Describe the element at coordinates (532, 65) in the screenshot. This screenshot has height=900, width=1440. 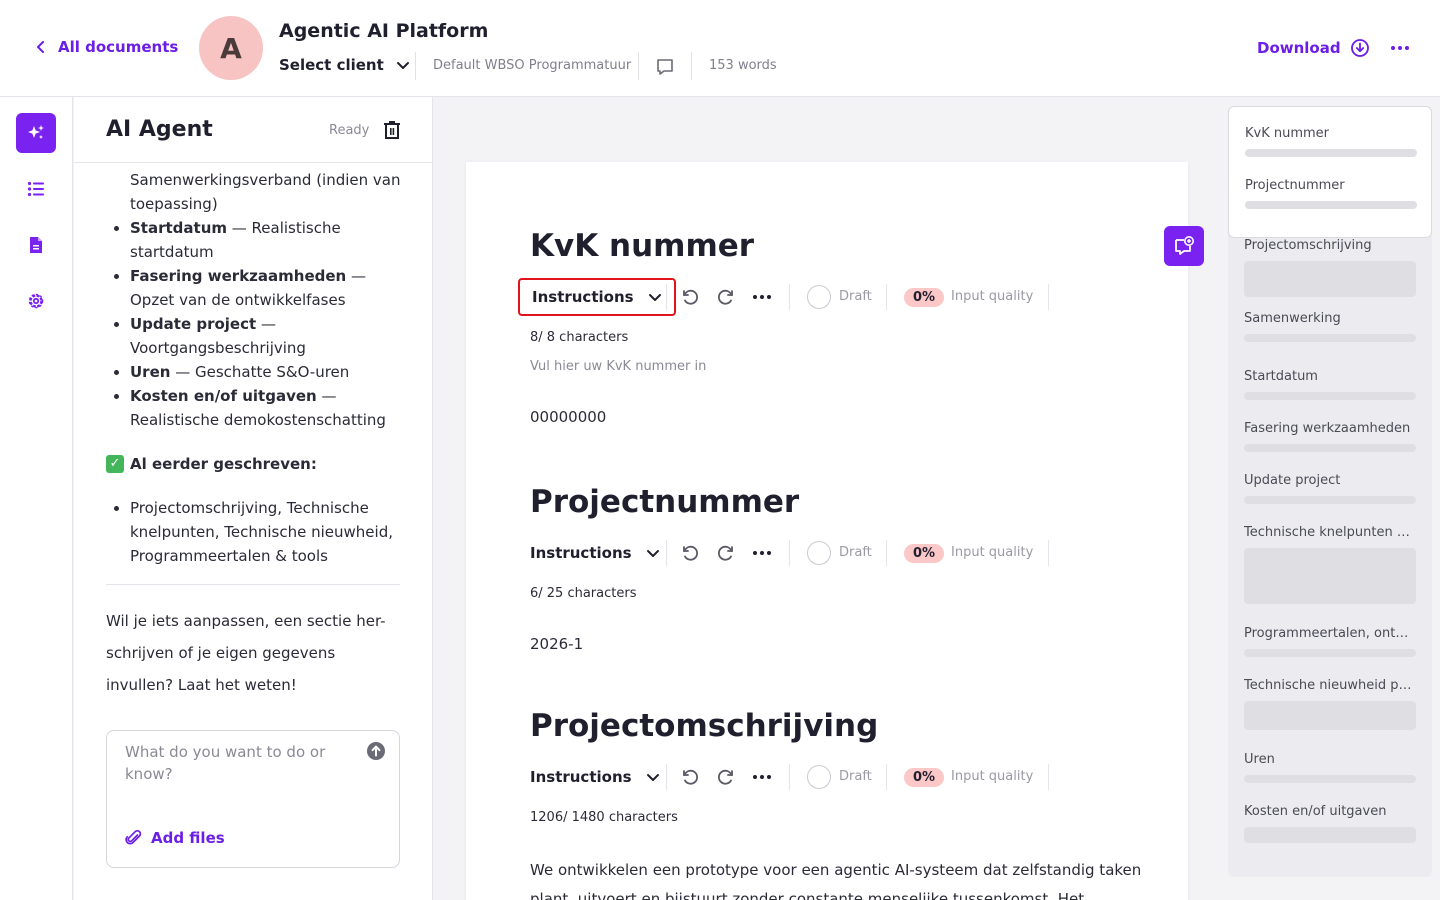
I see `template-name: Default WBSO Programmatuur` at that location.